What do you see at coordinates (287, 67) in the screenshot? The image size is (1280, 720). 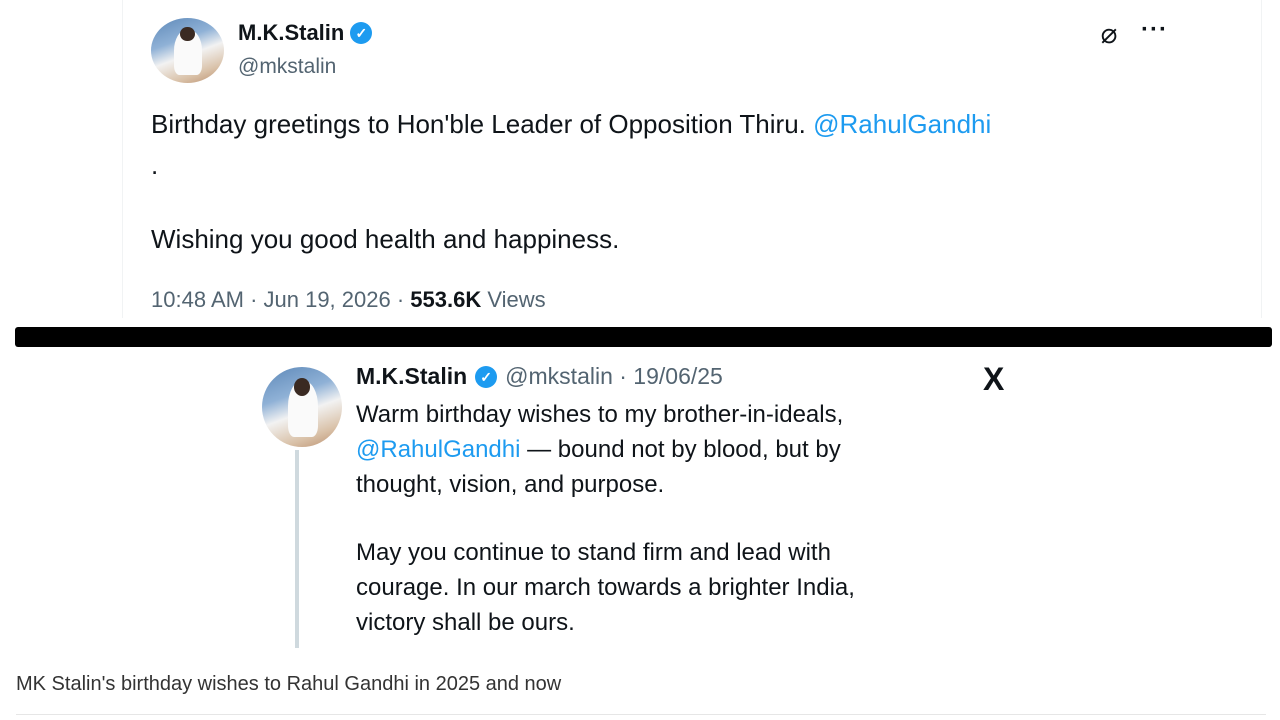 I see `author-handle: @mkstalin` at bounding box center [287, 67].